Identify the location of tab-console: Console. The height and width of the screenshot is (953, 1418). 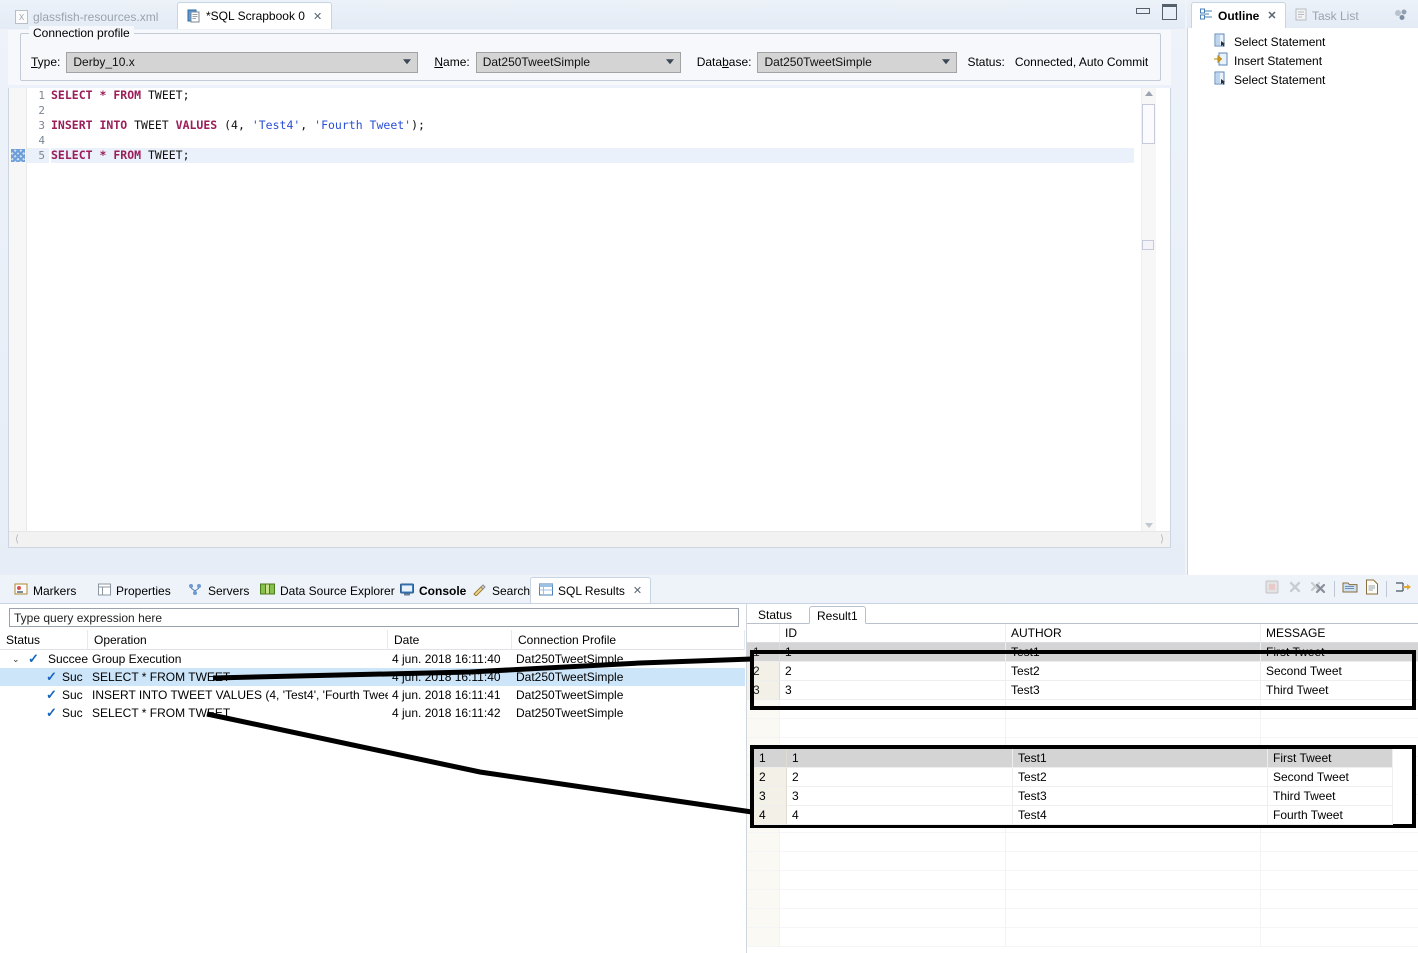
(433, 590).